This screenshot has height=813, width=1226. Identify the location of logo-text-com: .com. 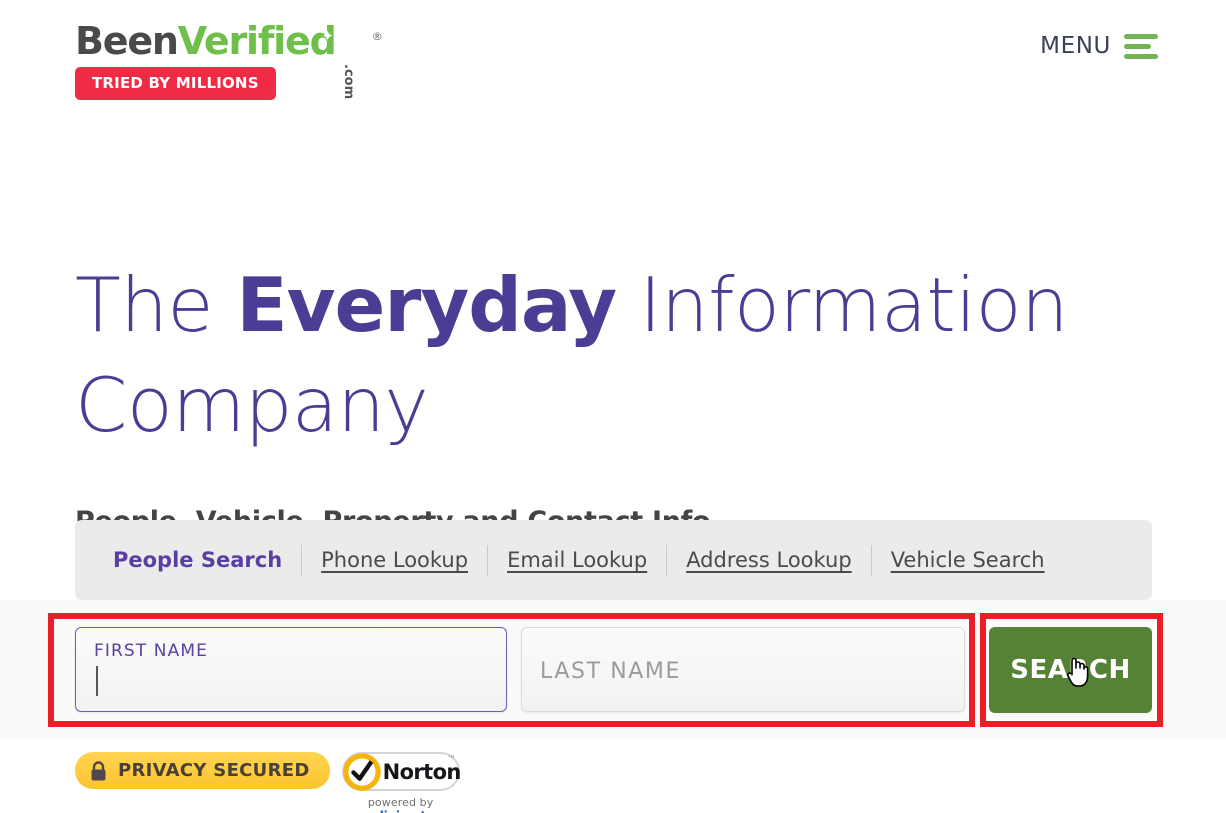
(348, 82).